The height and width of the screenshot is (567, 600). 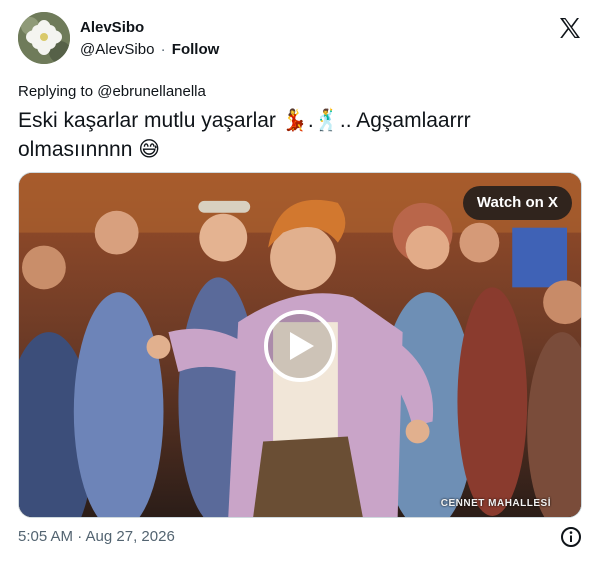 I want to click on timestamp-link: 5:05 AM · Aug 27, 2026, so click(x=300, y=537).